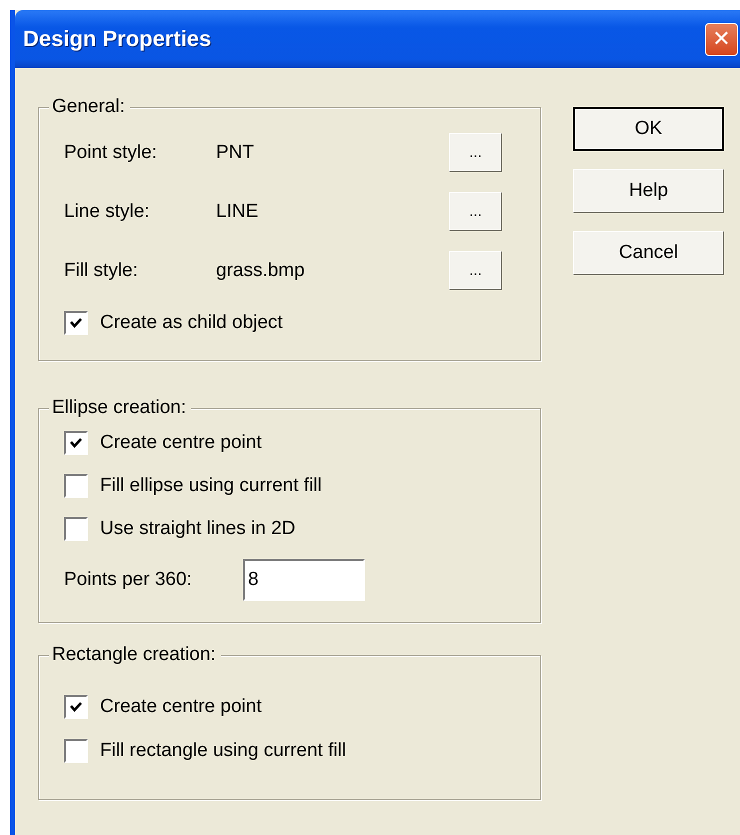 Image resolution: width=740 pixels, height=835 pixels. I want to click on checkbox-label: Fill rectangle using current fill, so click(223, 751).